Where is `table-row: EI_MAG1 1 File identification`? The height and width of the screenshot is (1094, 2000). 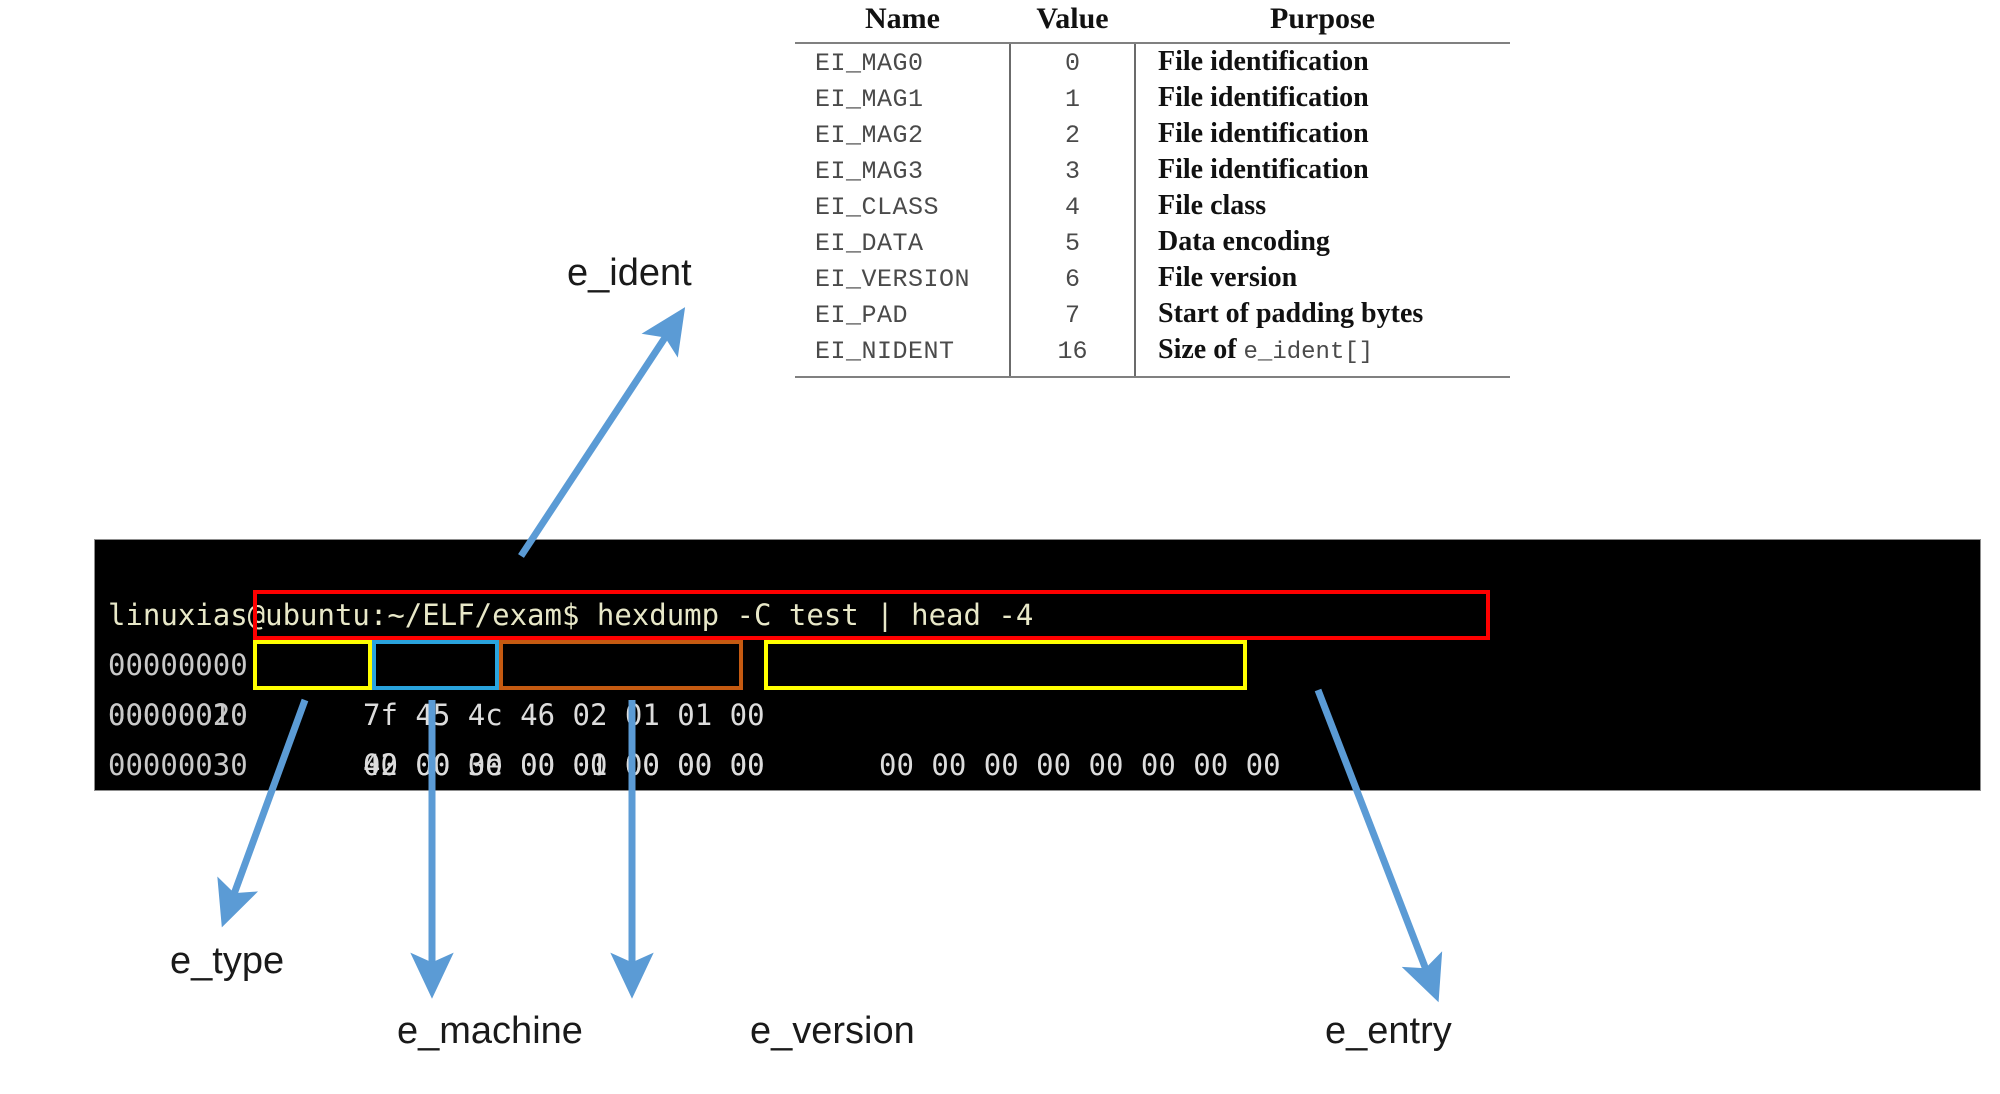
table-row: EI_MAG1 1 File identification is located at coordinates (1152, 98).